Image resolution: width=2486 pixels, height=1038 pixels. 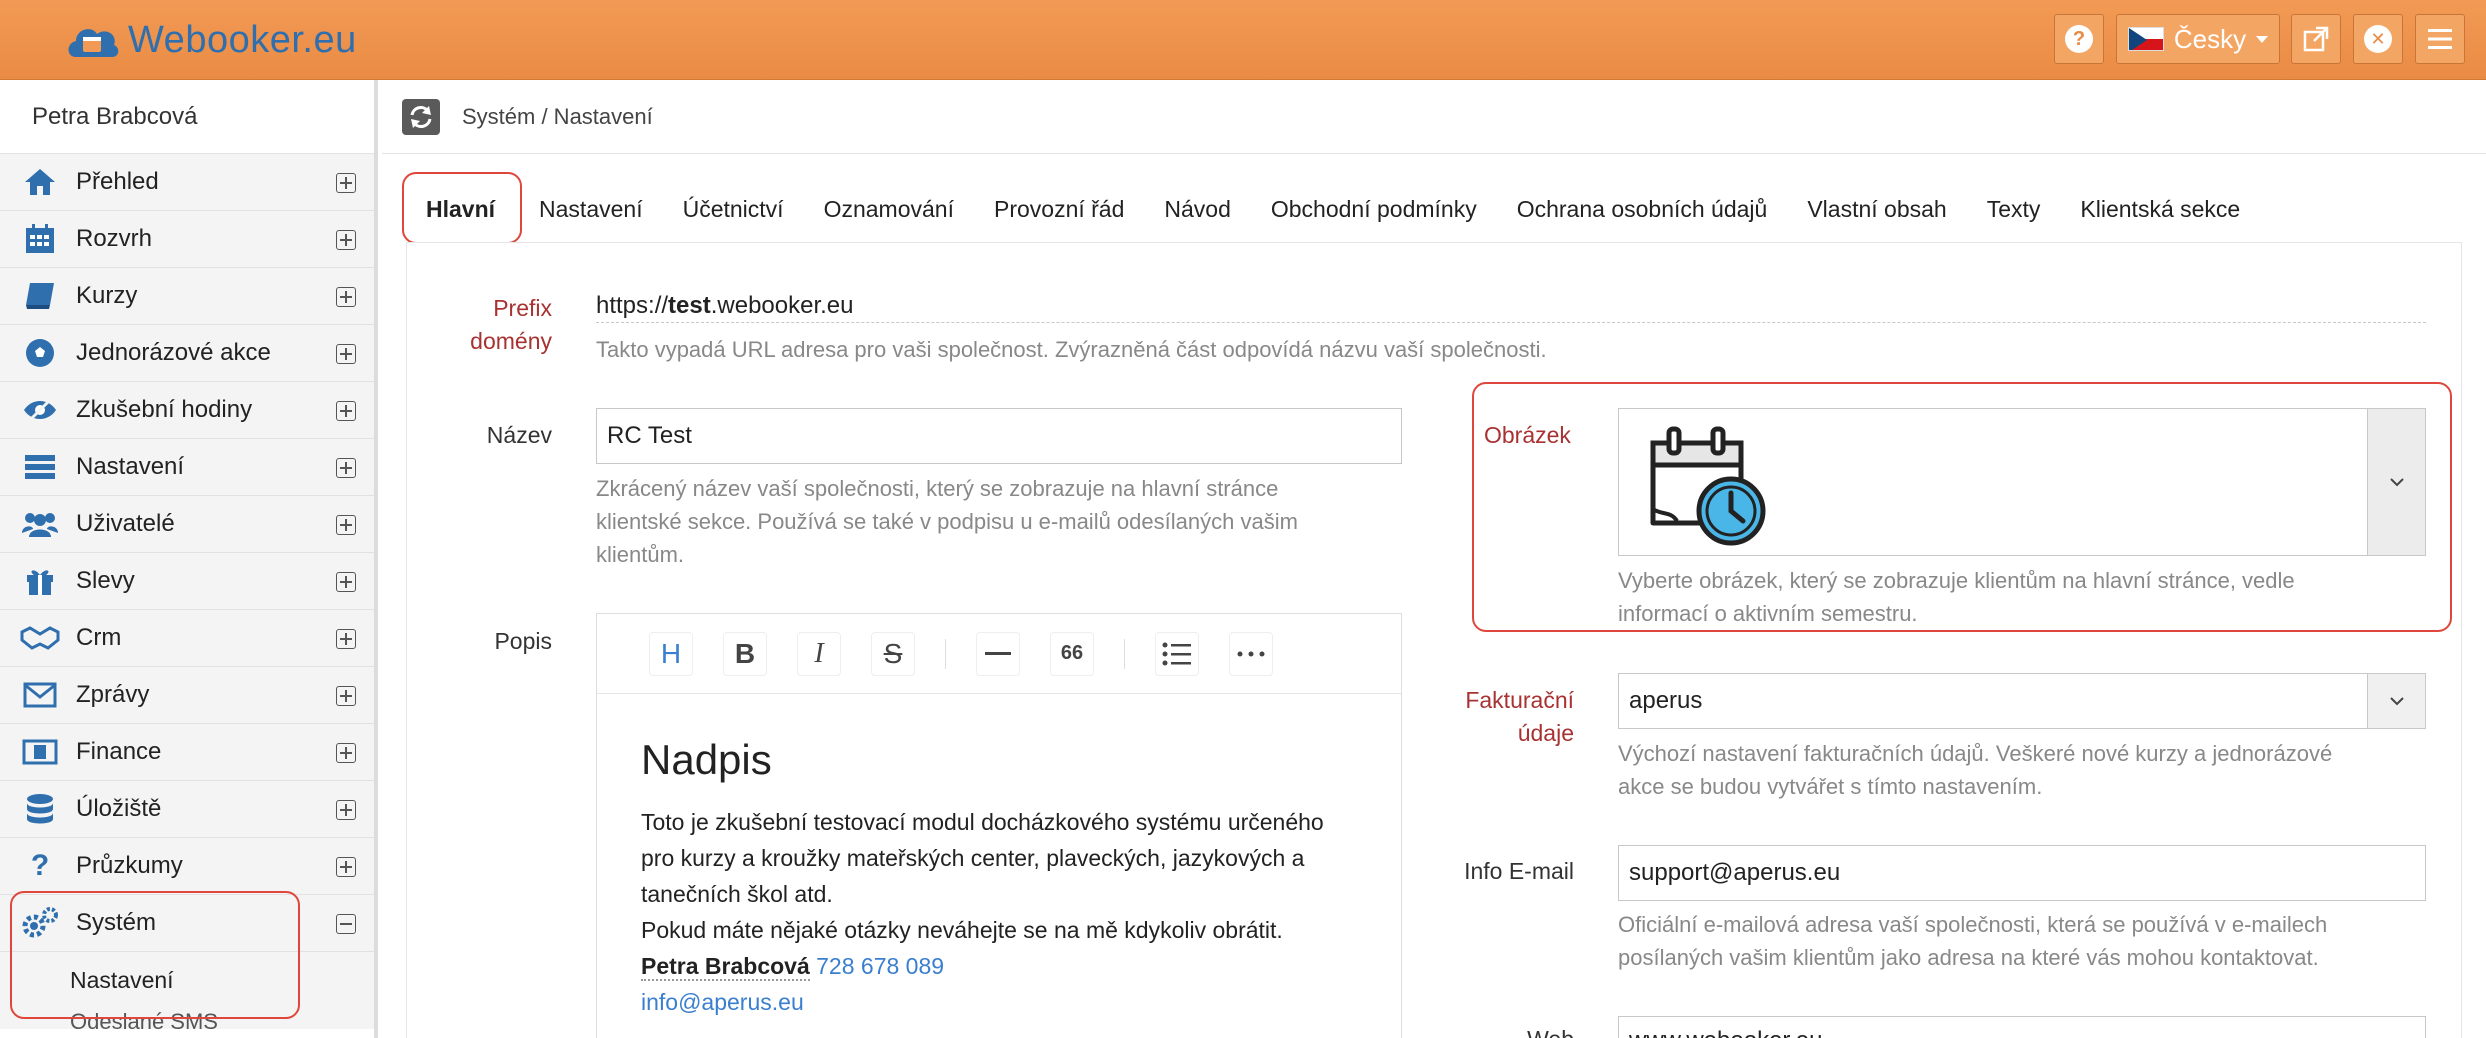 I want to click on quote-button: 66, so click(x=1072, y=653).